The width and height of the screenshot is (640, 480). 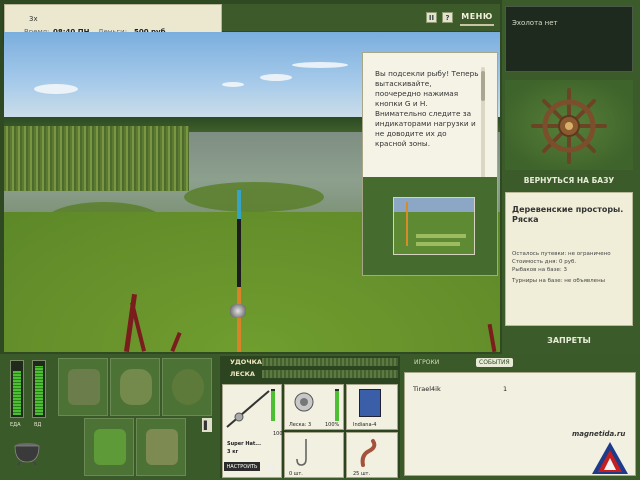 I want to click on food-basket-icon, so click(x=110, y=447).